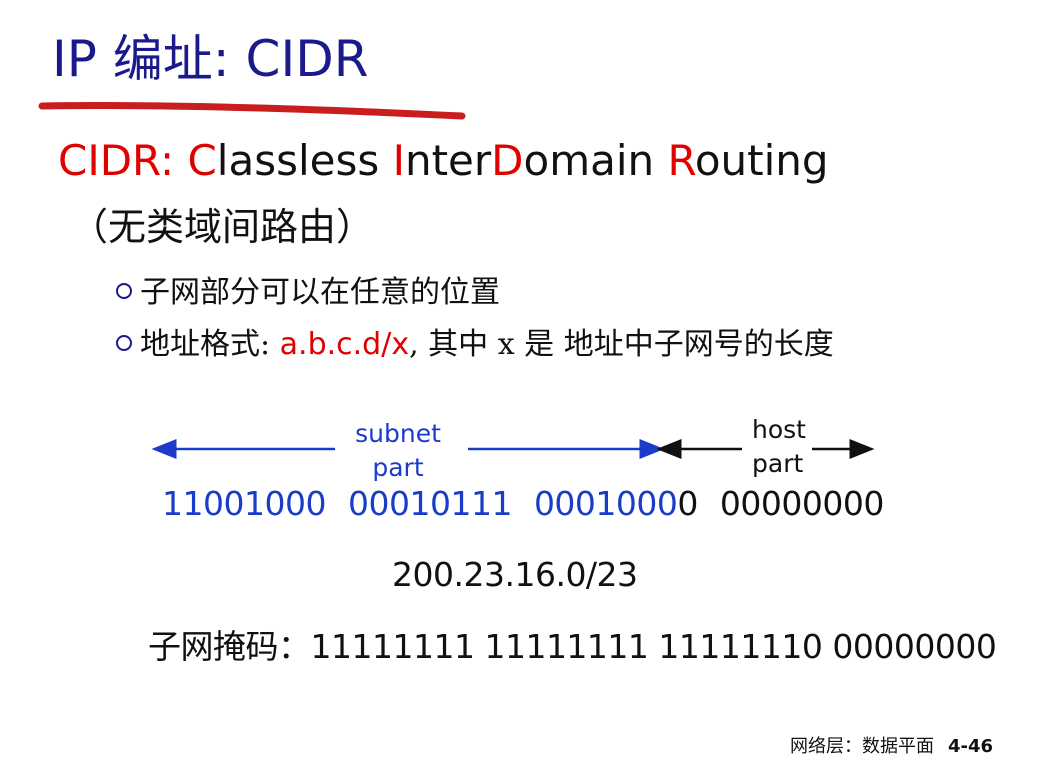 The height and width of the screenshot is (761, 1048). Describe the element at coordinates (304, 160) in the screenshot. I see `cidr-word-lassless: lassless` at that location.